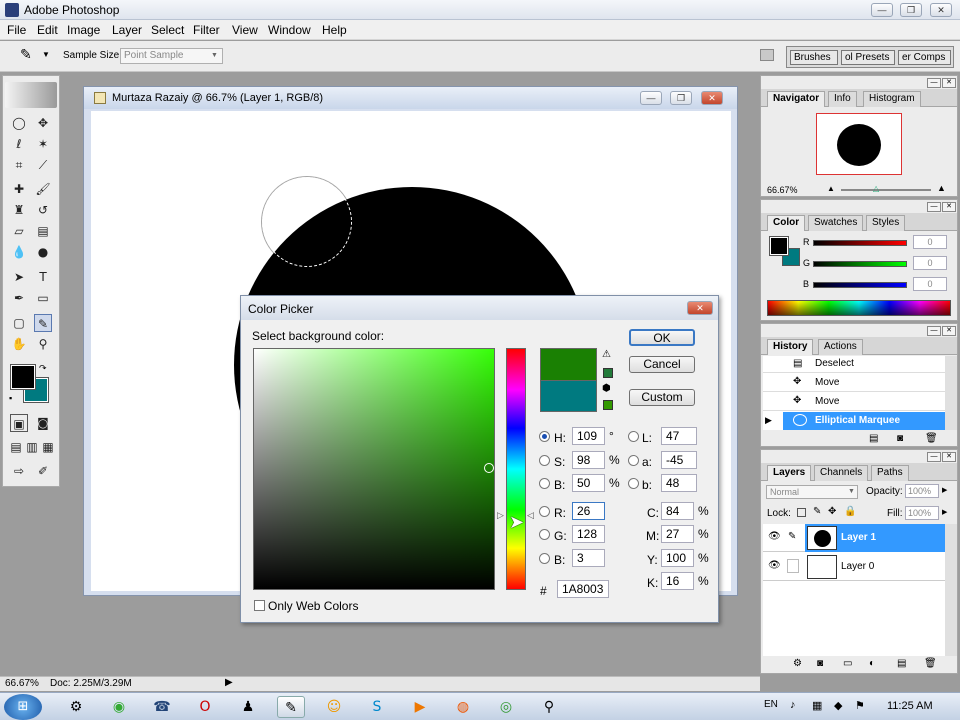 The width and height of the screenshot is (960, 720). Describe the element at coordinates (949, 83) in the screenshot. I see `panel-close-button: ✕` at that location.